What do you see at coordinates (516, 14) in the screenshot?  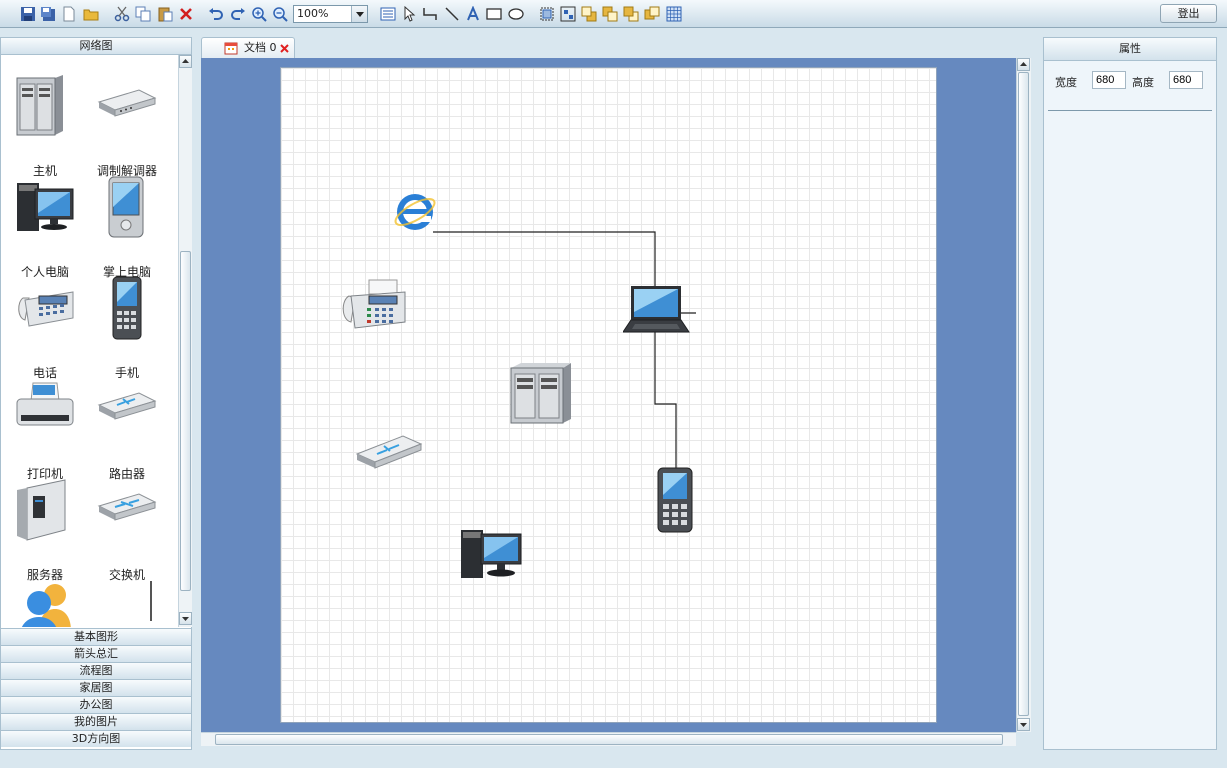 I see `ellipse-tool-icon` at bounding box center [516, 14].